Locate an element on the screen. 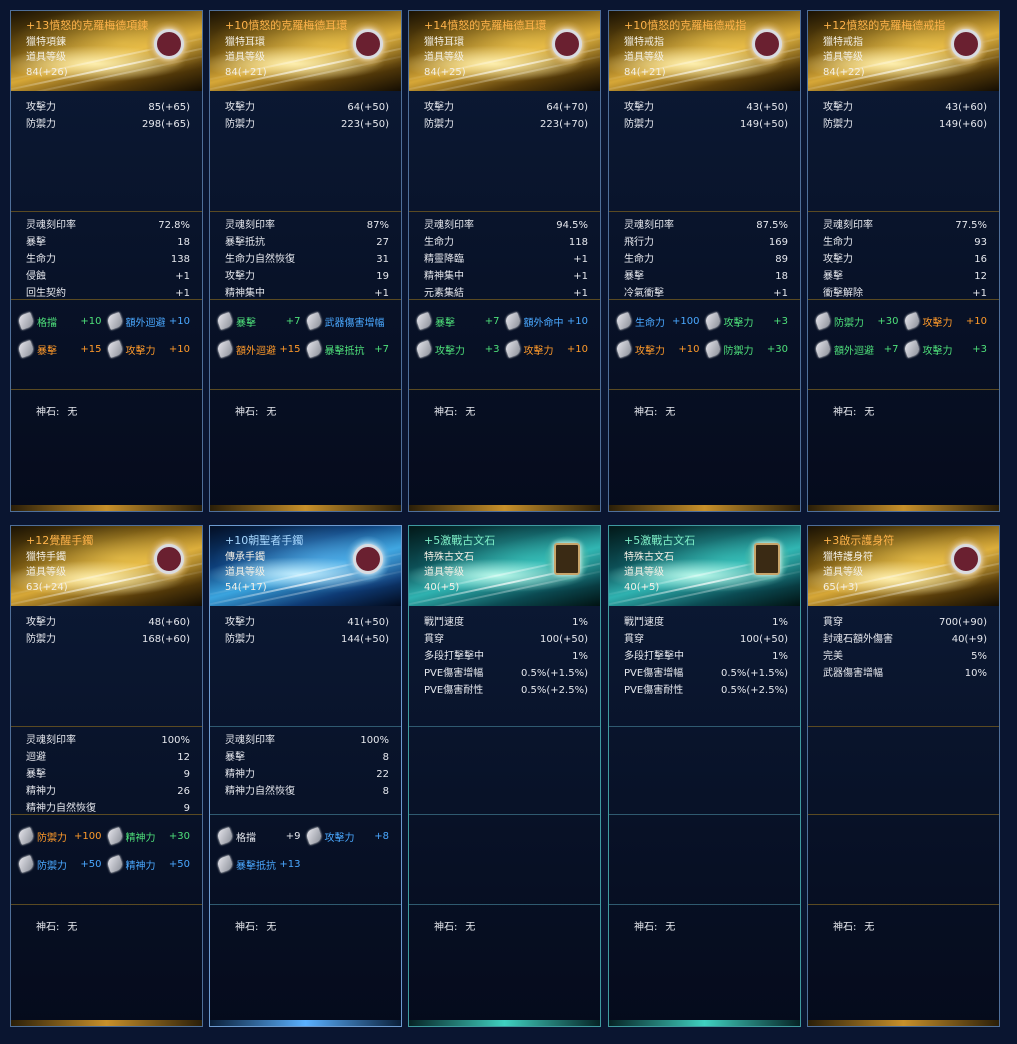 Image resolution: width=1017 pixels, height=1044 pixels. necklace-icon-glyph is located at coordinates (169, 44).